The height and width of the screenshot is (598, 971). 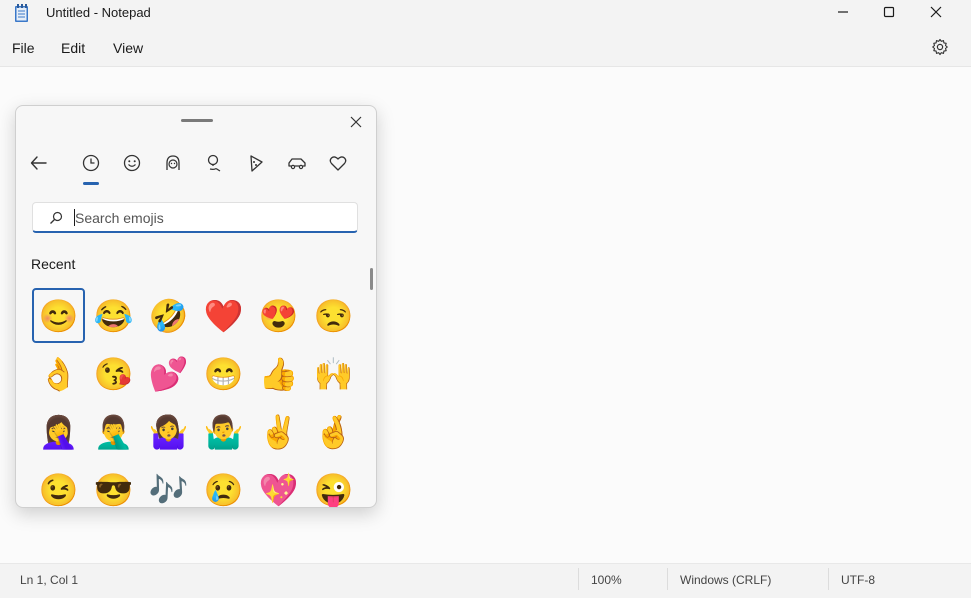 What do you see at coordinates (173, 163) in the screenshot?
I see `people-icon` at bounding box center [173, 163].